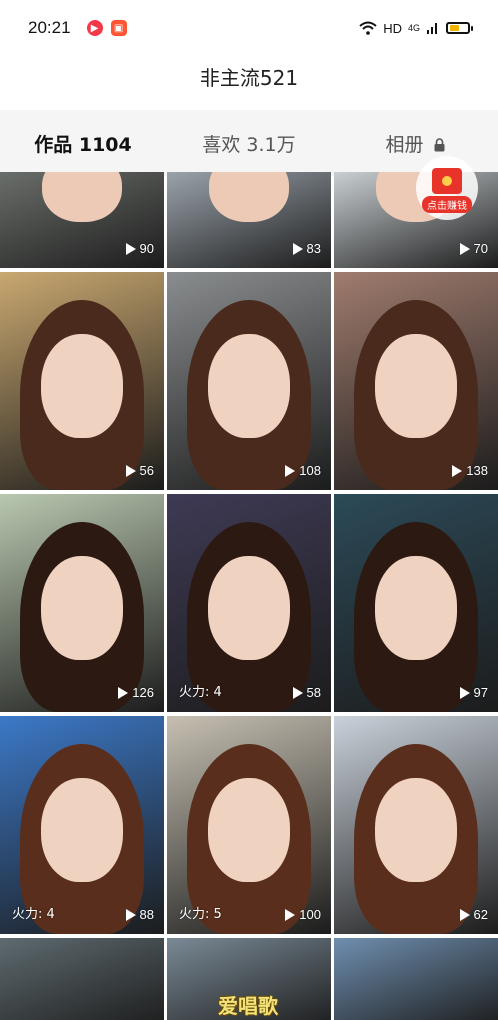 This screenshot has width=498, height=1020. I want to click on battery-icon, so click(459, 28).